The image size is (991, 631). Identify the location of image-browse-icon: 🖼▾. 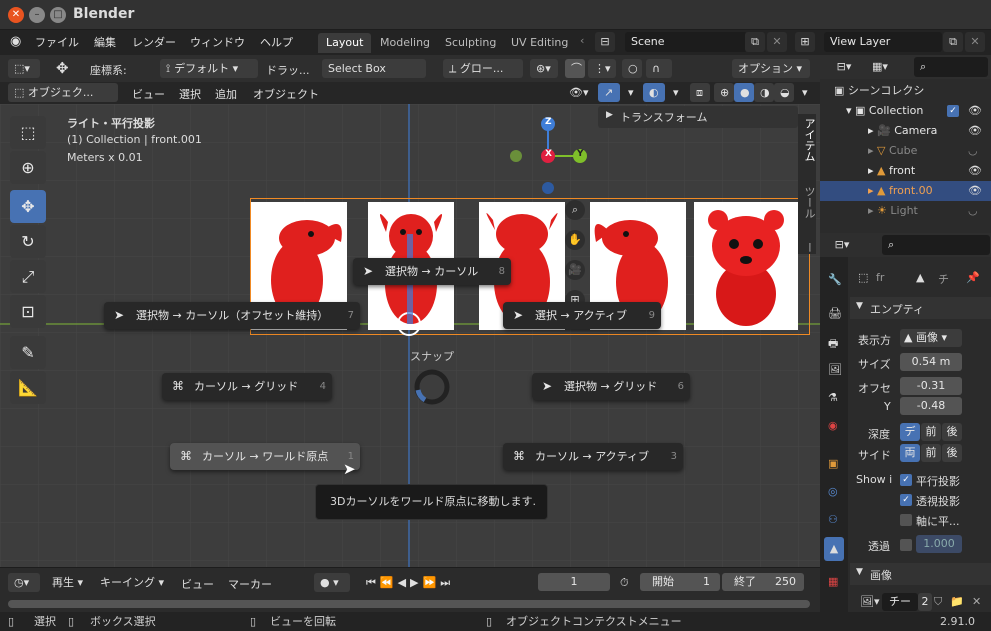
(870, 601).